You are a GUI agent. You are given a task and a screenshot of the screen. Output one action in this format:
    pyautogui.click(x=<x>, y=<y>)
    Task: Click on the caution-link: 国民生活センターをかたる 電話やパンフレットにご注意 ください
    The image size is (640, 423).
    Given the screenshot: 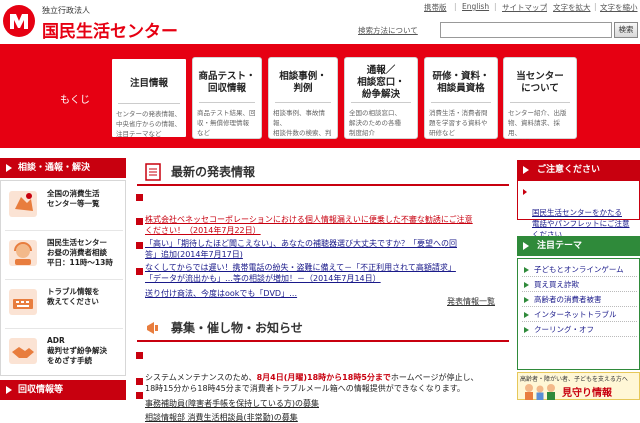 What is the action you would take?
    pyautogui.click(x=578, y=200)
    